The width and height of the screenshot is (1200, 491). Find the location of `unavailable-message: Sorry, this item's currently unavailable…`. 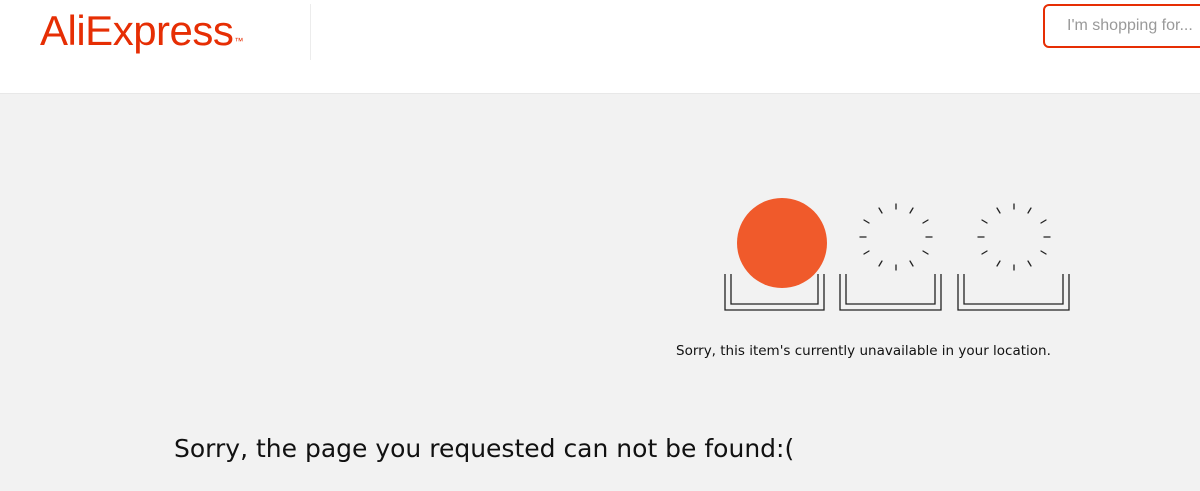

unavailable-message: Sorry, this item's currently unavailable… is located at coordinates (863, 351).